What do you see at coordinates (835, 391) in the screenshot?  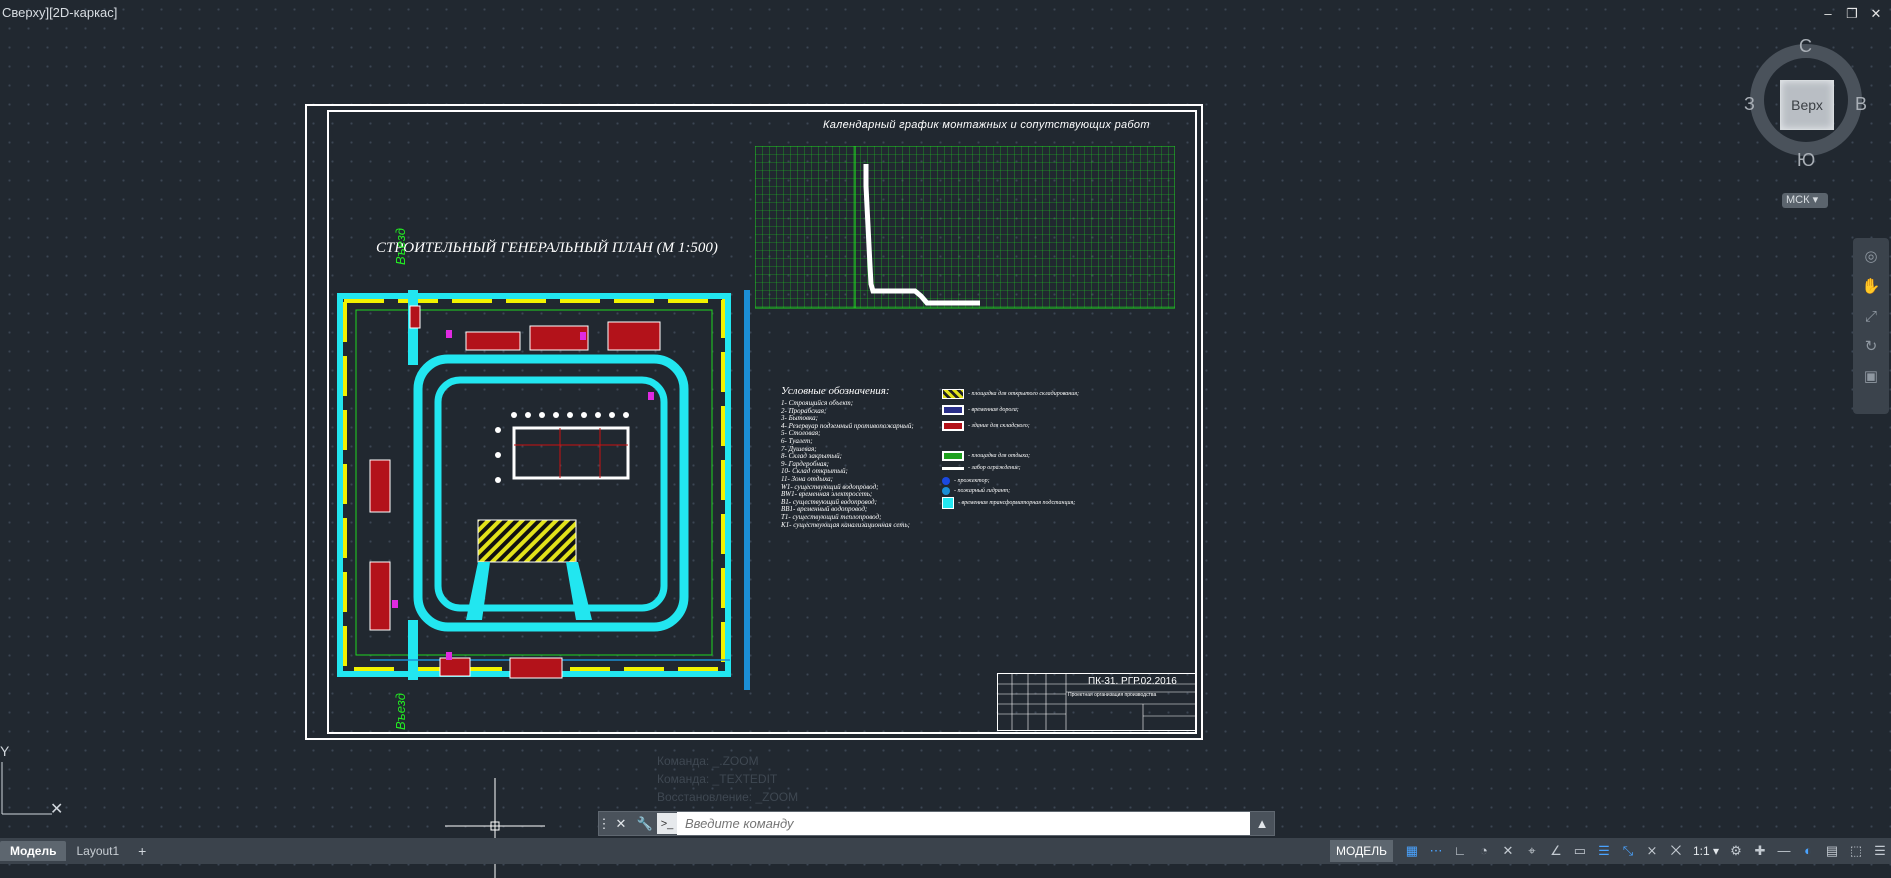 I see `legend-title: Условные обозначения:` at bounding box center [835, 391].